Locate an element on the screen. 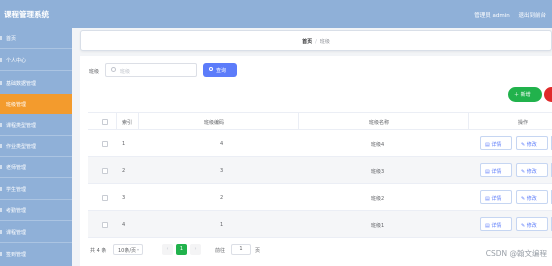  table-row: 2 3 班级3 ▤ 详情 ✎ 修改 is located at coordinates (320, 170).